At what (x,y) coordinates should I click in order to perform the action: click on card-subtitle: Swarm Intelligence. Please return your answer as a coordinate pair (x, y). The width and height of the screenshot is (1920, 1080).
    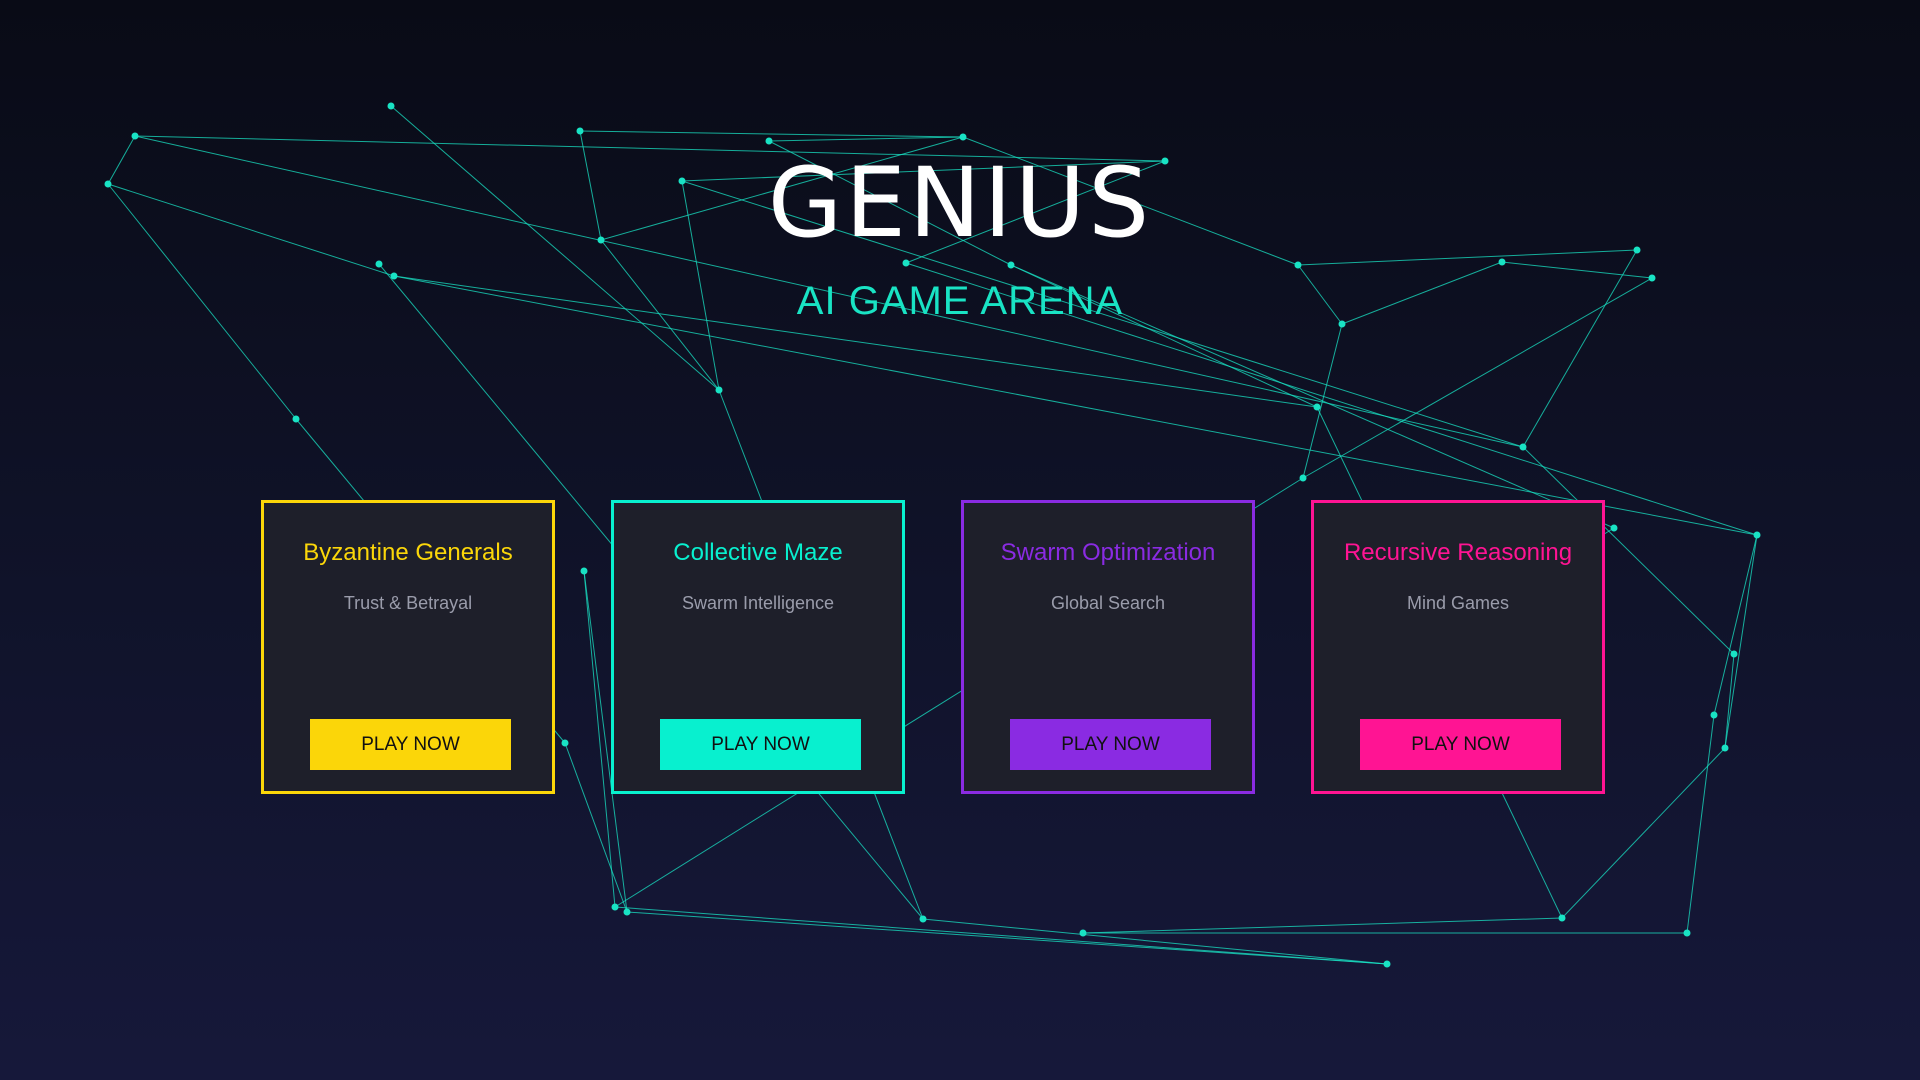
    Looking at the image, I should click on (758, 603).